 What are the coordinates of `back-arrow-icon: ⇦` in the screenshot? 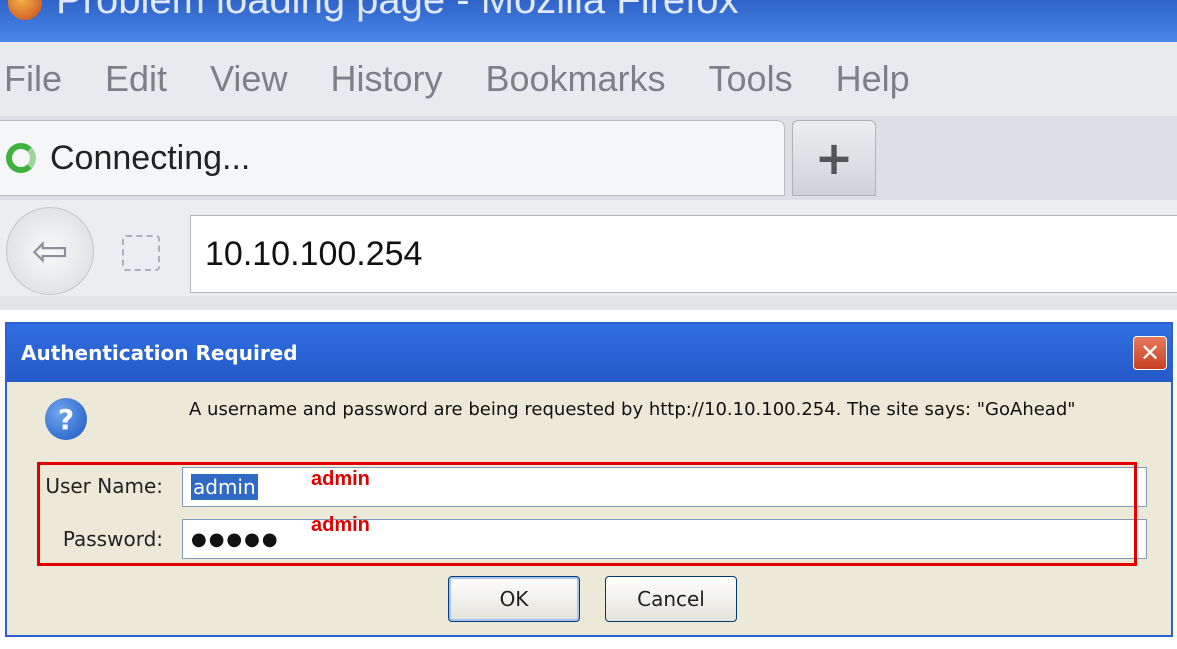 It's located at (50, 251).